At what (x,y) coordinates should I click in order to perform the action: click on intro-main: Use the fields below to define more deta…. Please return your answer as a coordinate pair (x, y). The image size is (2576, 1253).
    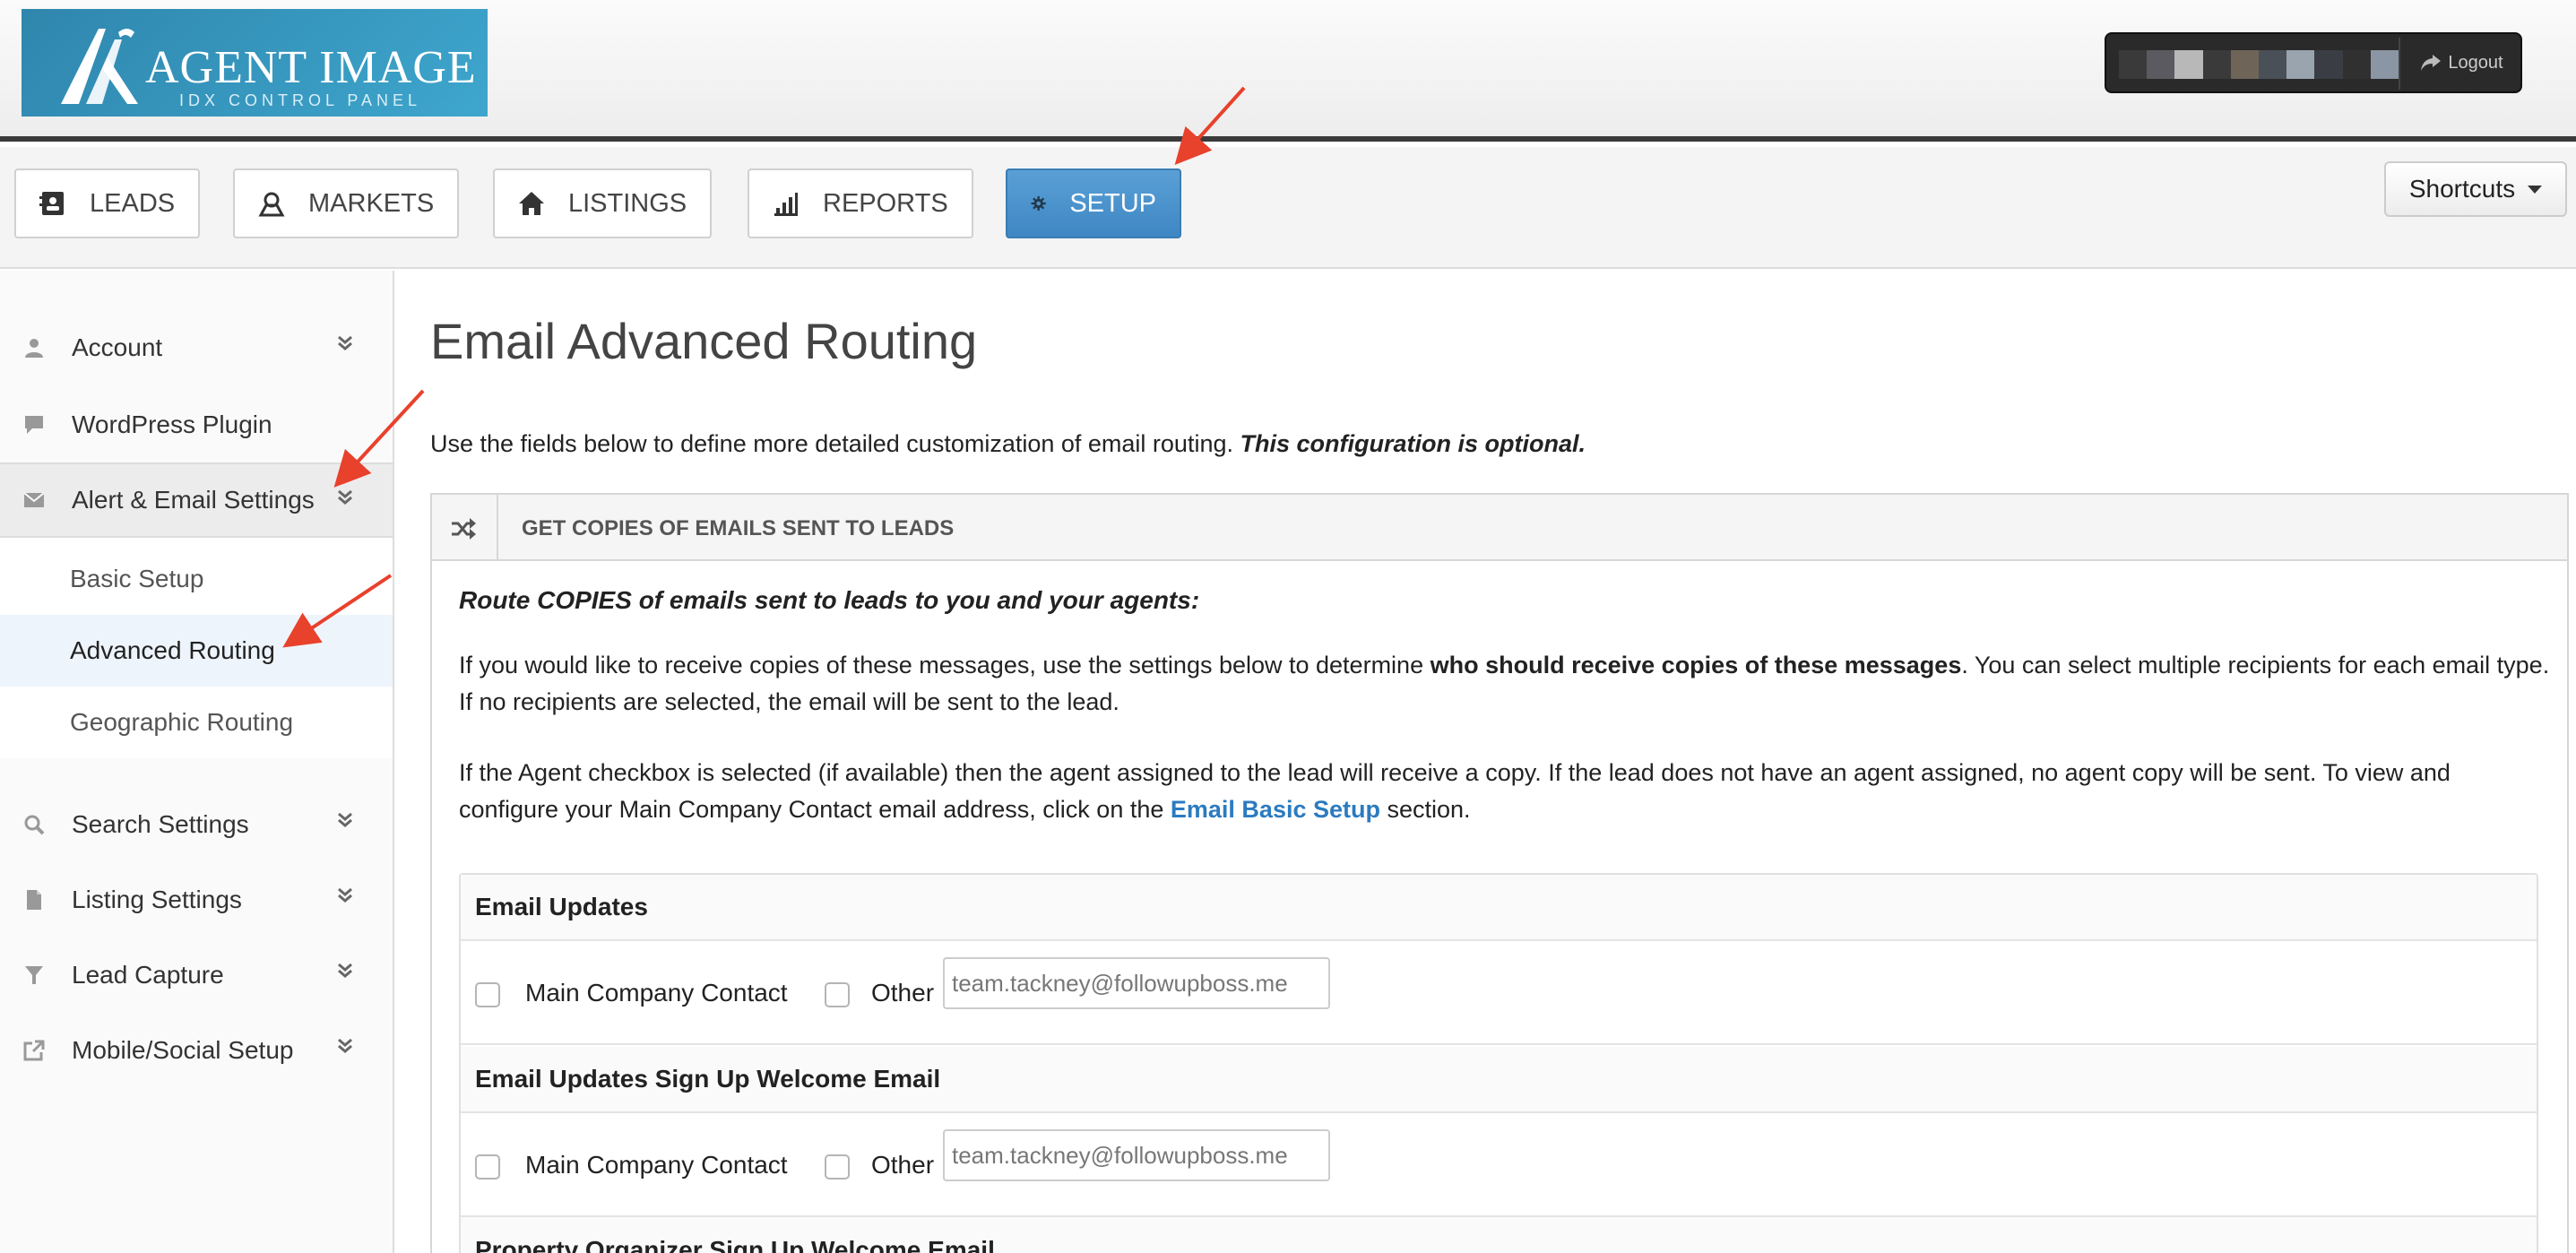
    Looking at the image, I should click on (831, 443).